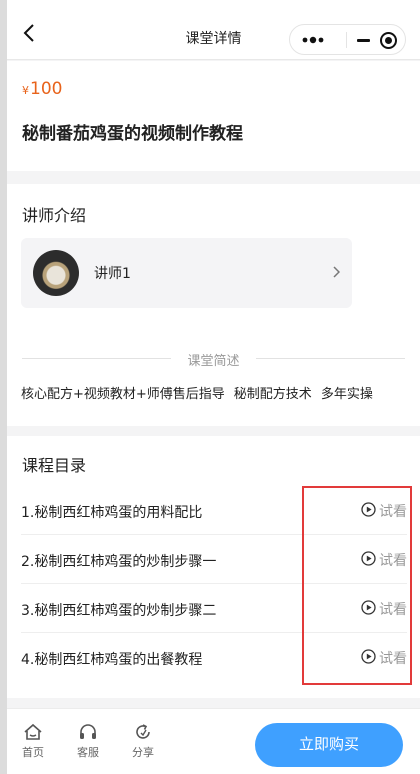 This screenshot has height=774, width=420. I want to click on tab-share: 分享, so click(143, 741).